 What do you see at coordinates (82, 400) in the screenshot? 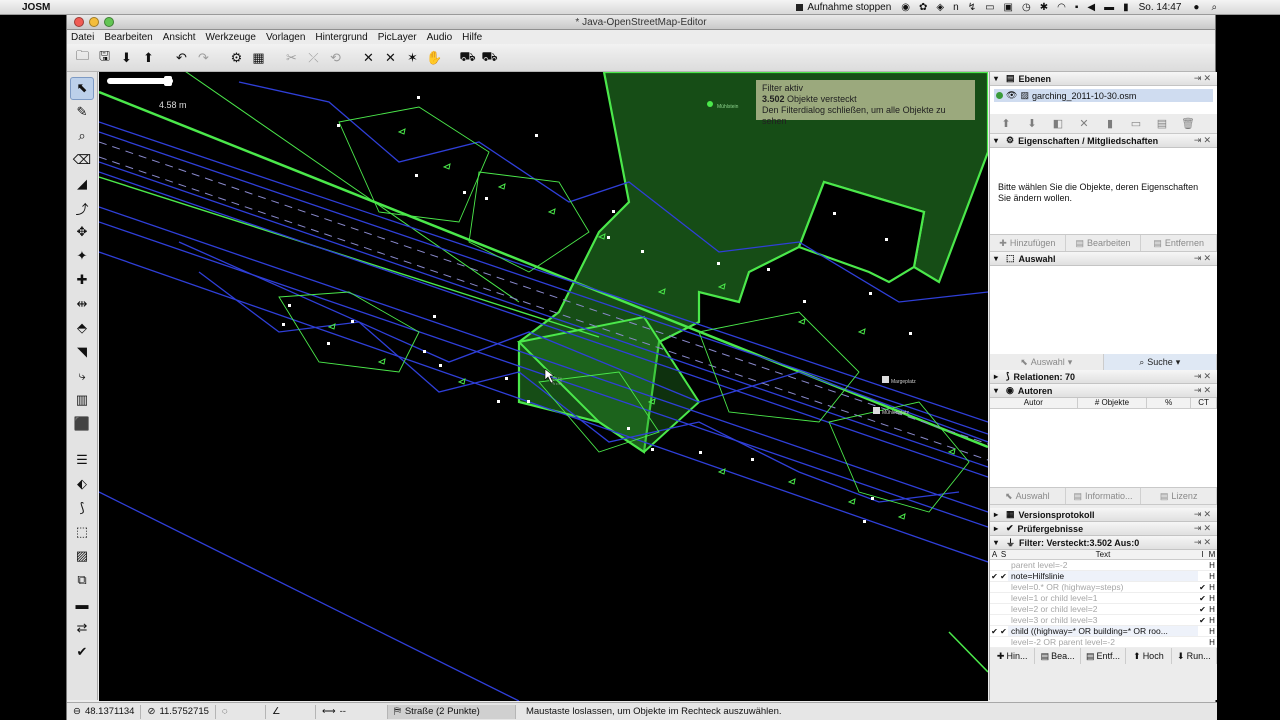
I see `mirror-icon: ▥` at bounding box center [82, 400].